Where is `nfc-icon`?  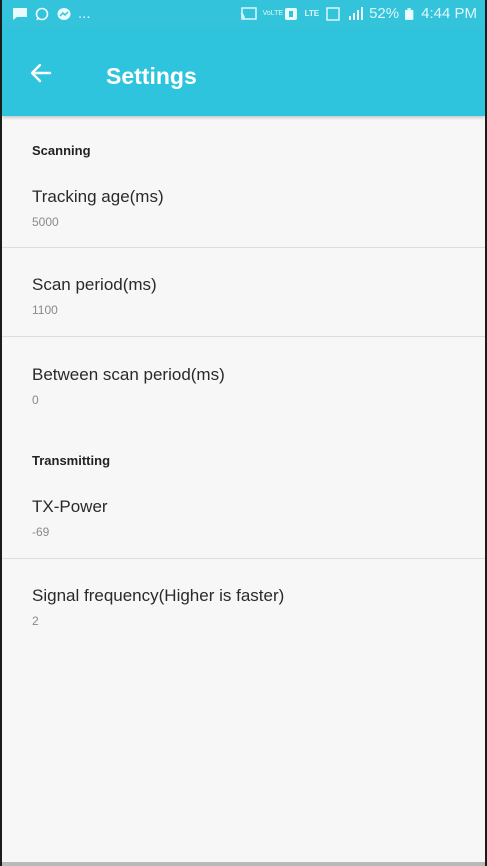 nfc-icon is located at coordinates (290, 13).